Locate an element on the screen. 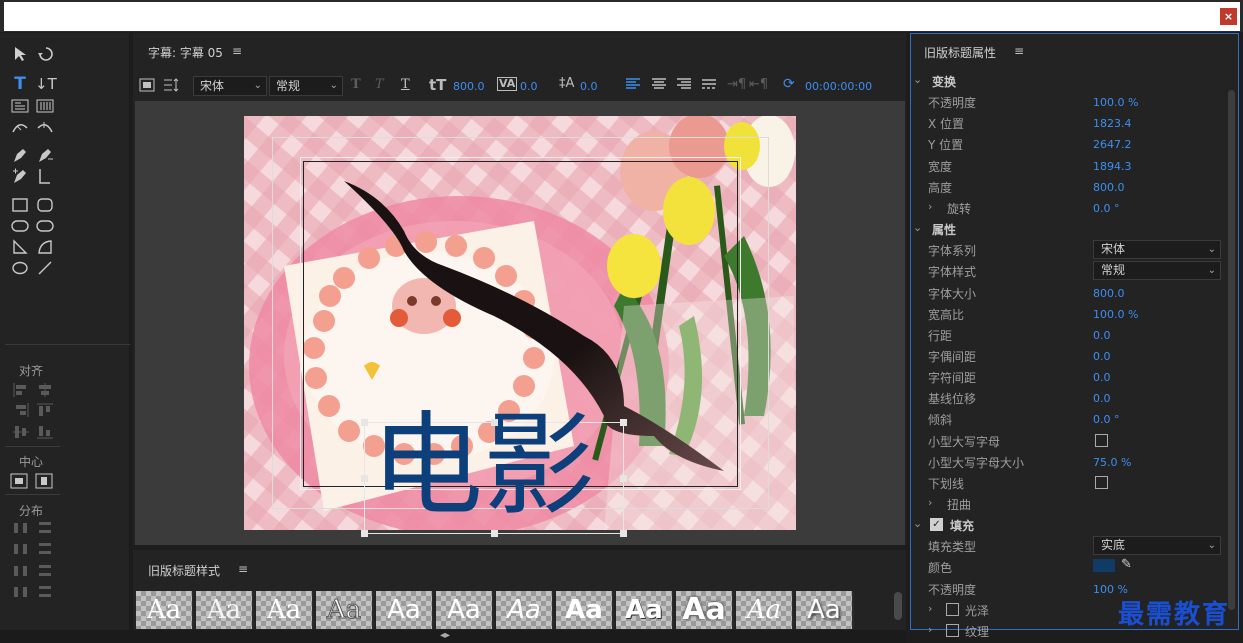 The image size is (1243, 643). type-tool-icon: T is located at coordinates (20, 84).